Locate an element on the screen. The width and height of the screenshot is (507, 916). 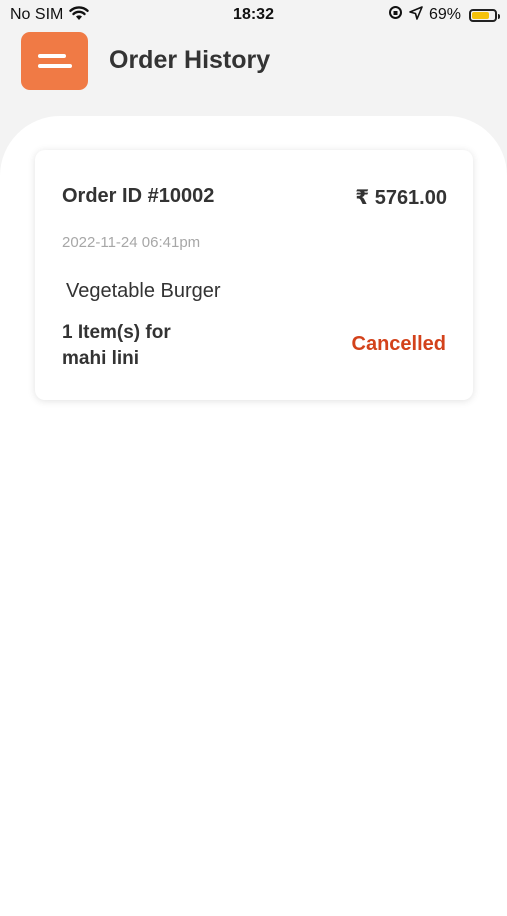
order-amount: ₹ 5761.00 is located at coordinates (401, 198).